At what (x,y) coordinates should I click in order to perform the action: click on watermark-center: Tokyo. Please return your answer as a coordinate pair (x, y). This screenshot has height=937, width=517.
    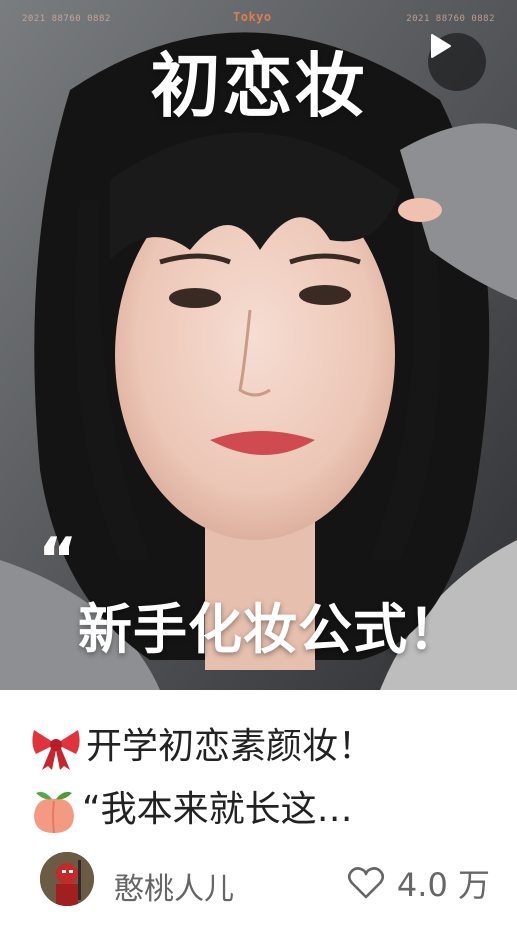
    Looking at the image, I should click on (252, 17).